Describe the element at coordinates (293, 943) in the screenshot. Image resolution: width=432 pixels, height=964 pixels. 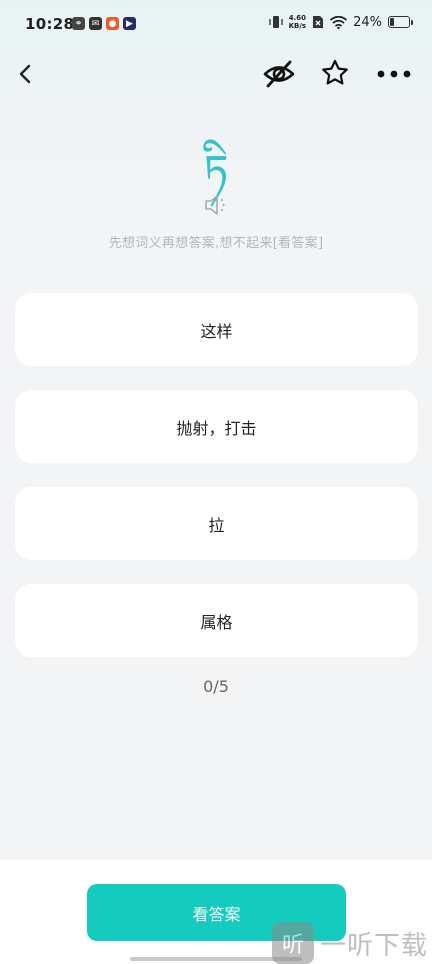
I see `watermark-logo: 听` at that location.